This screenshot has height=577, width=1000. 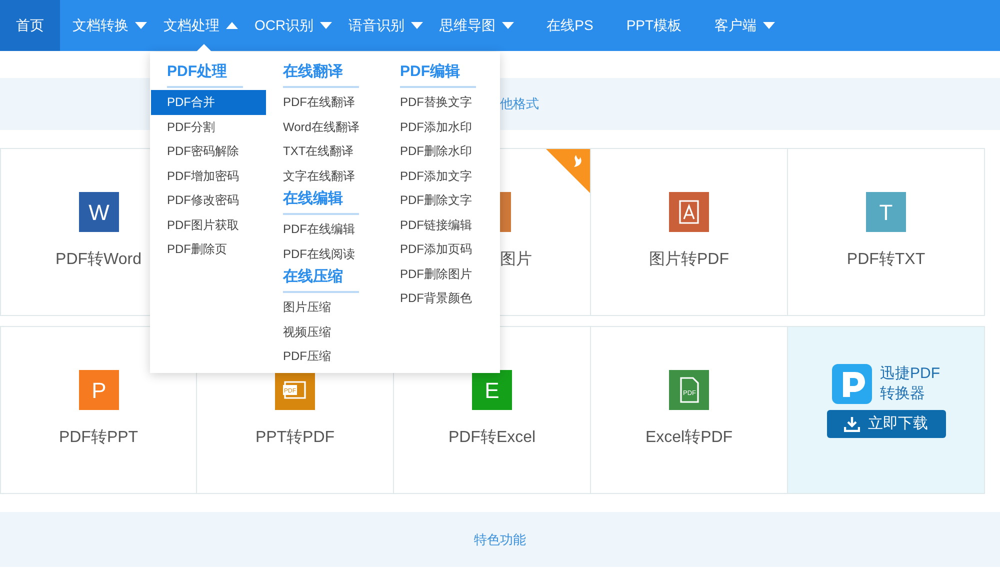 What do you see at coordinates (321, 74) in the screenshot?
I see `menu-heading: 在线翻译` at bounding box center [321, 74].